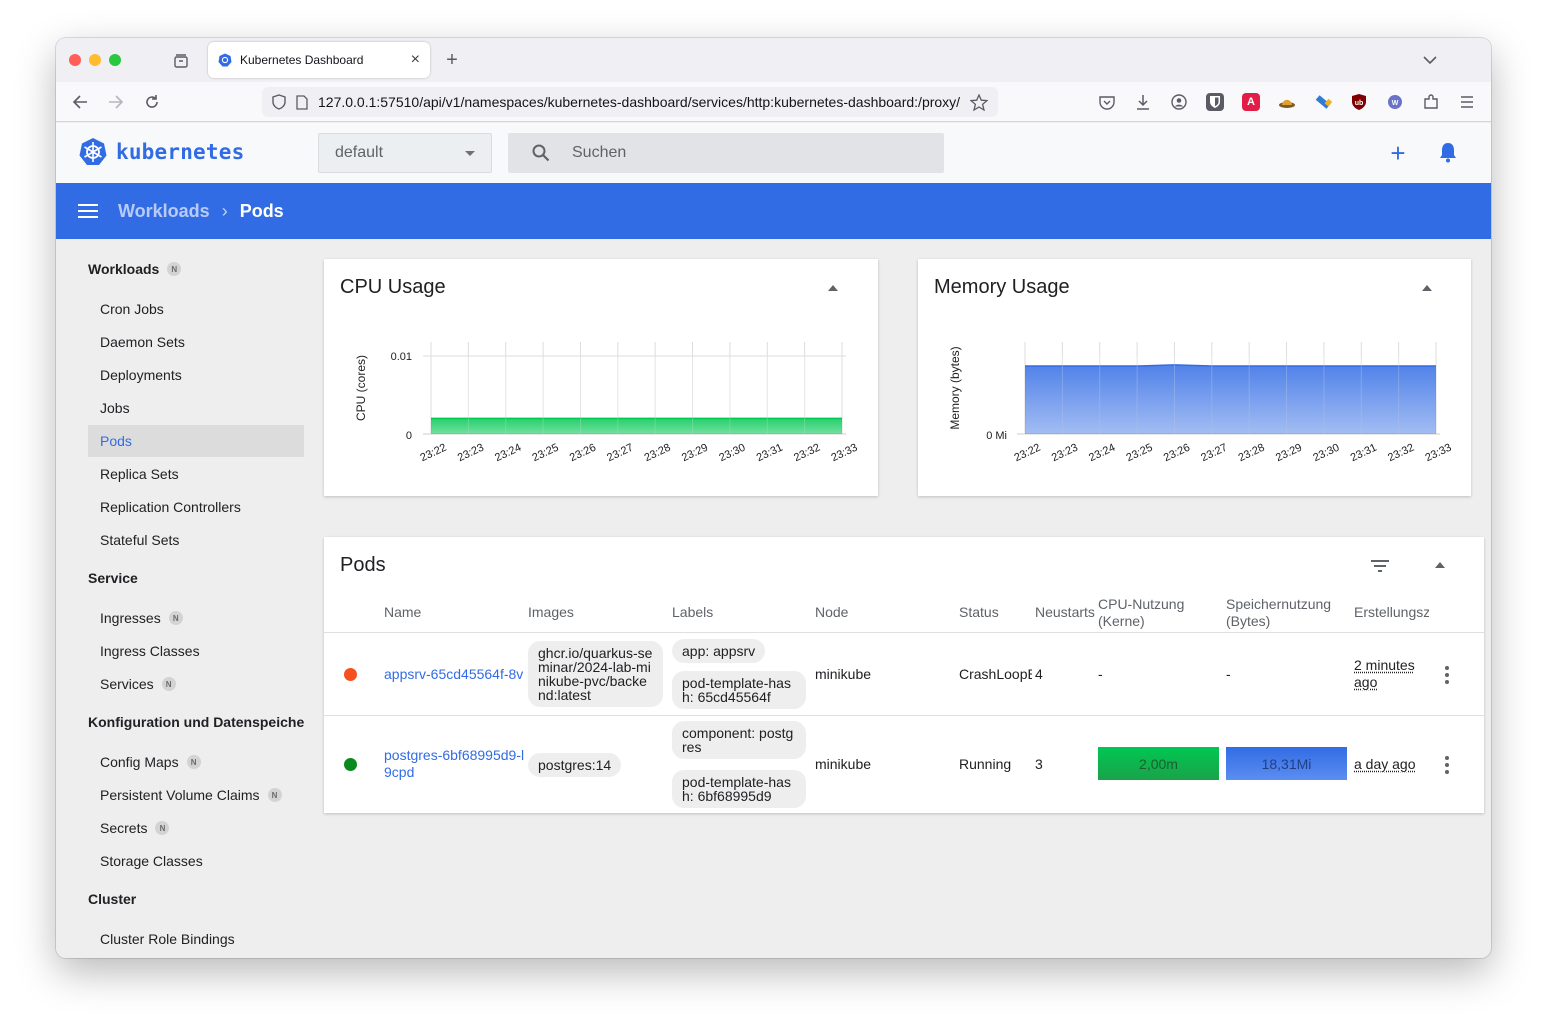 This screenshot has height=1032, width=1547. I want to click on label-chip: component: postgres, so click(739, 740).